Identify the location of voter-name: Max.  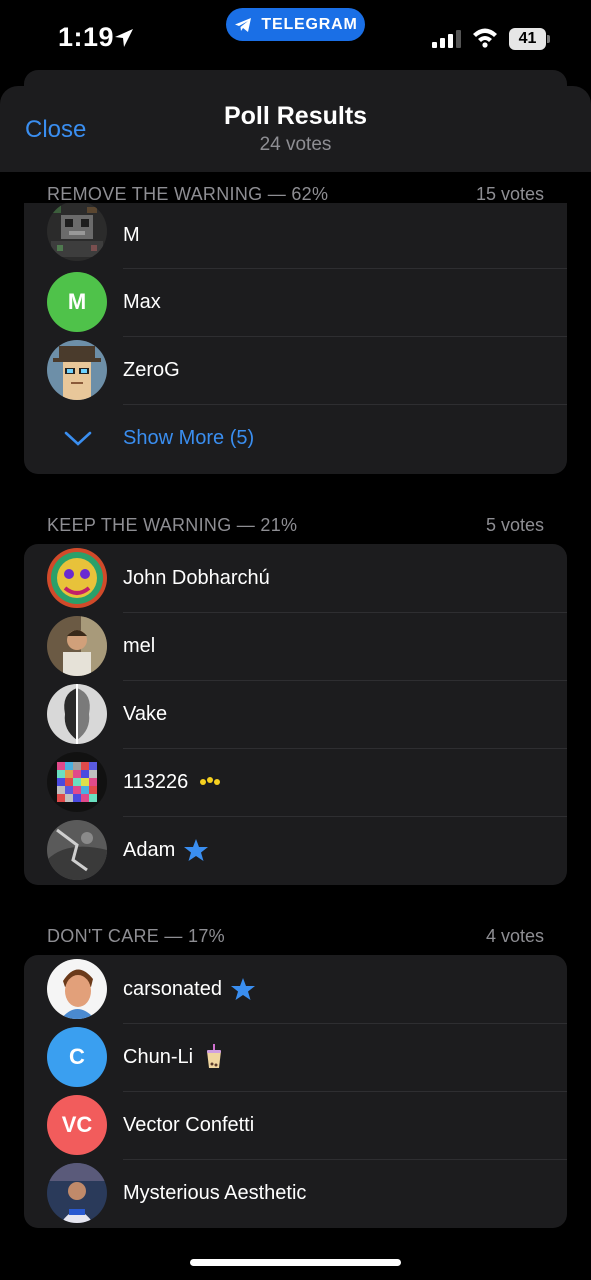
(142, 301).